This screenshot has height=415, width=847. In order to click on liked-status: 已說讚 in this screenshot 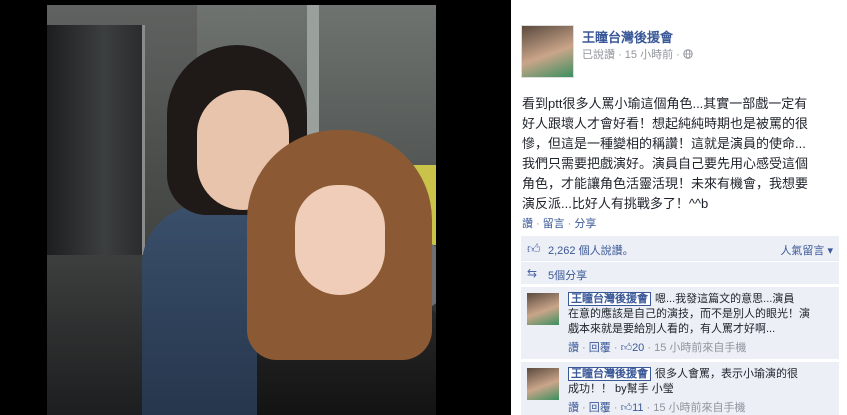, I will do `click(598, 55)`.